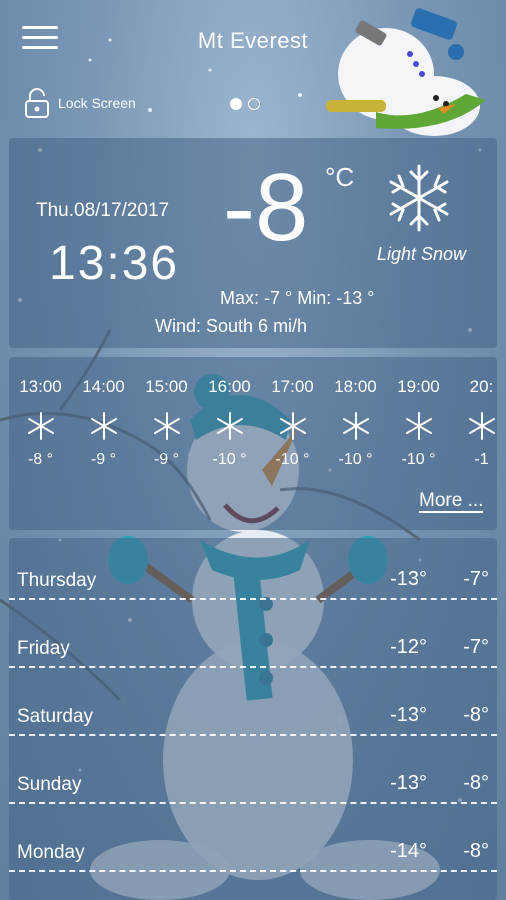  Describe the element at coordinates (55, 716) in the screenshot. I see `daily-day: Saturday` at that location.